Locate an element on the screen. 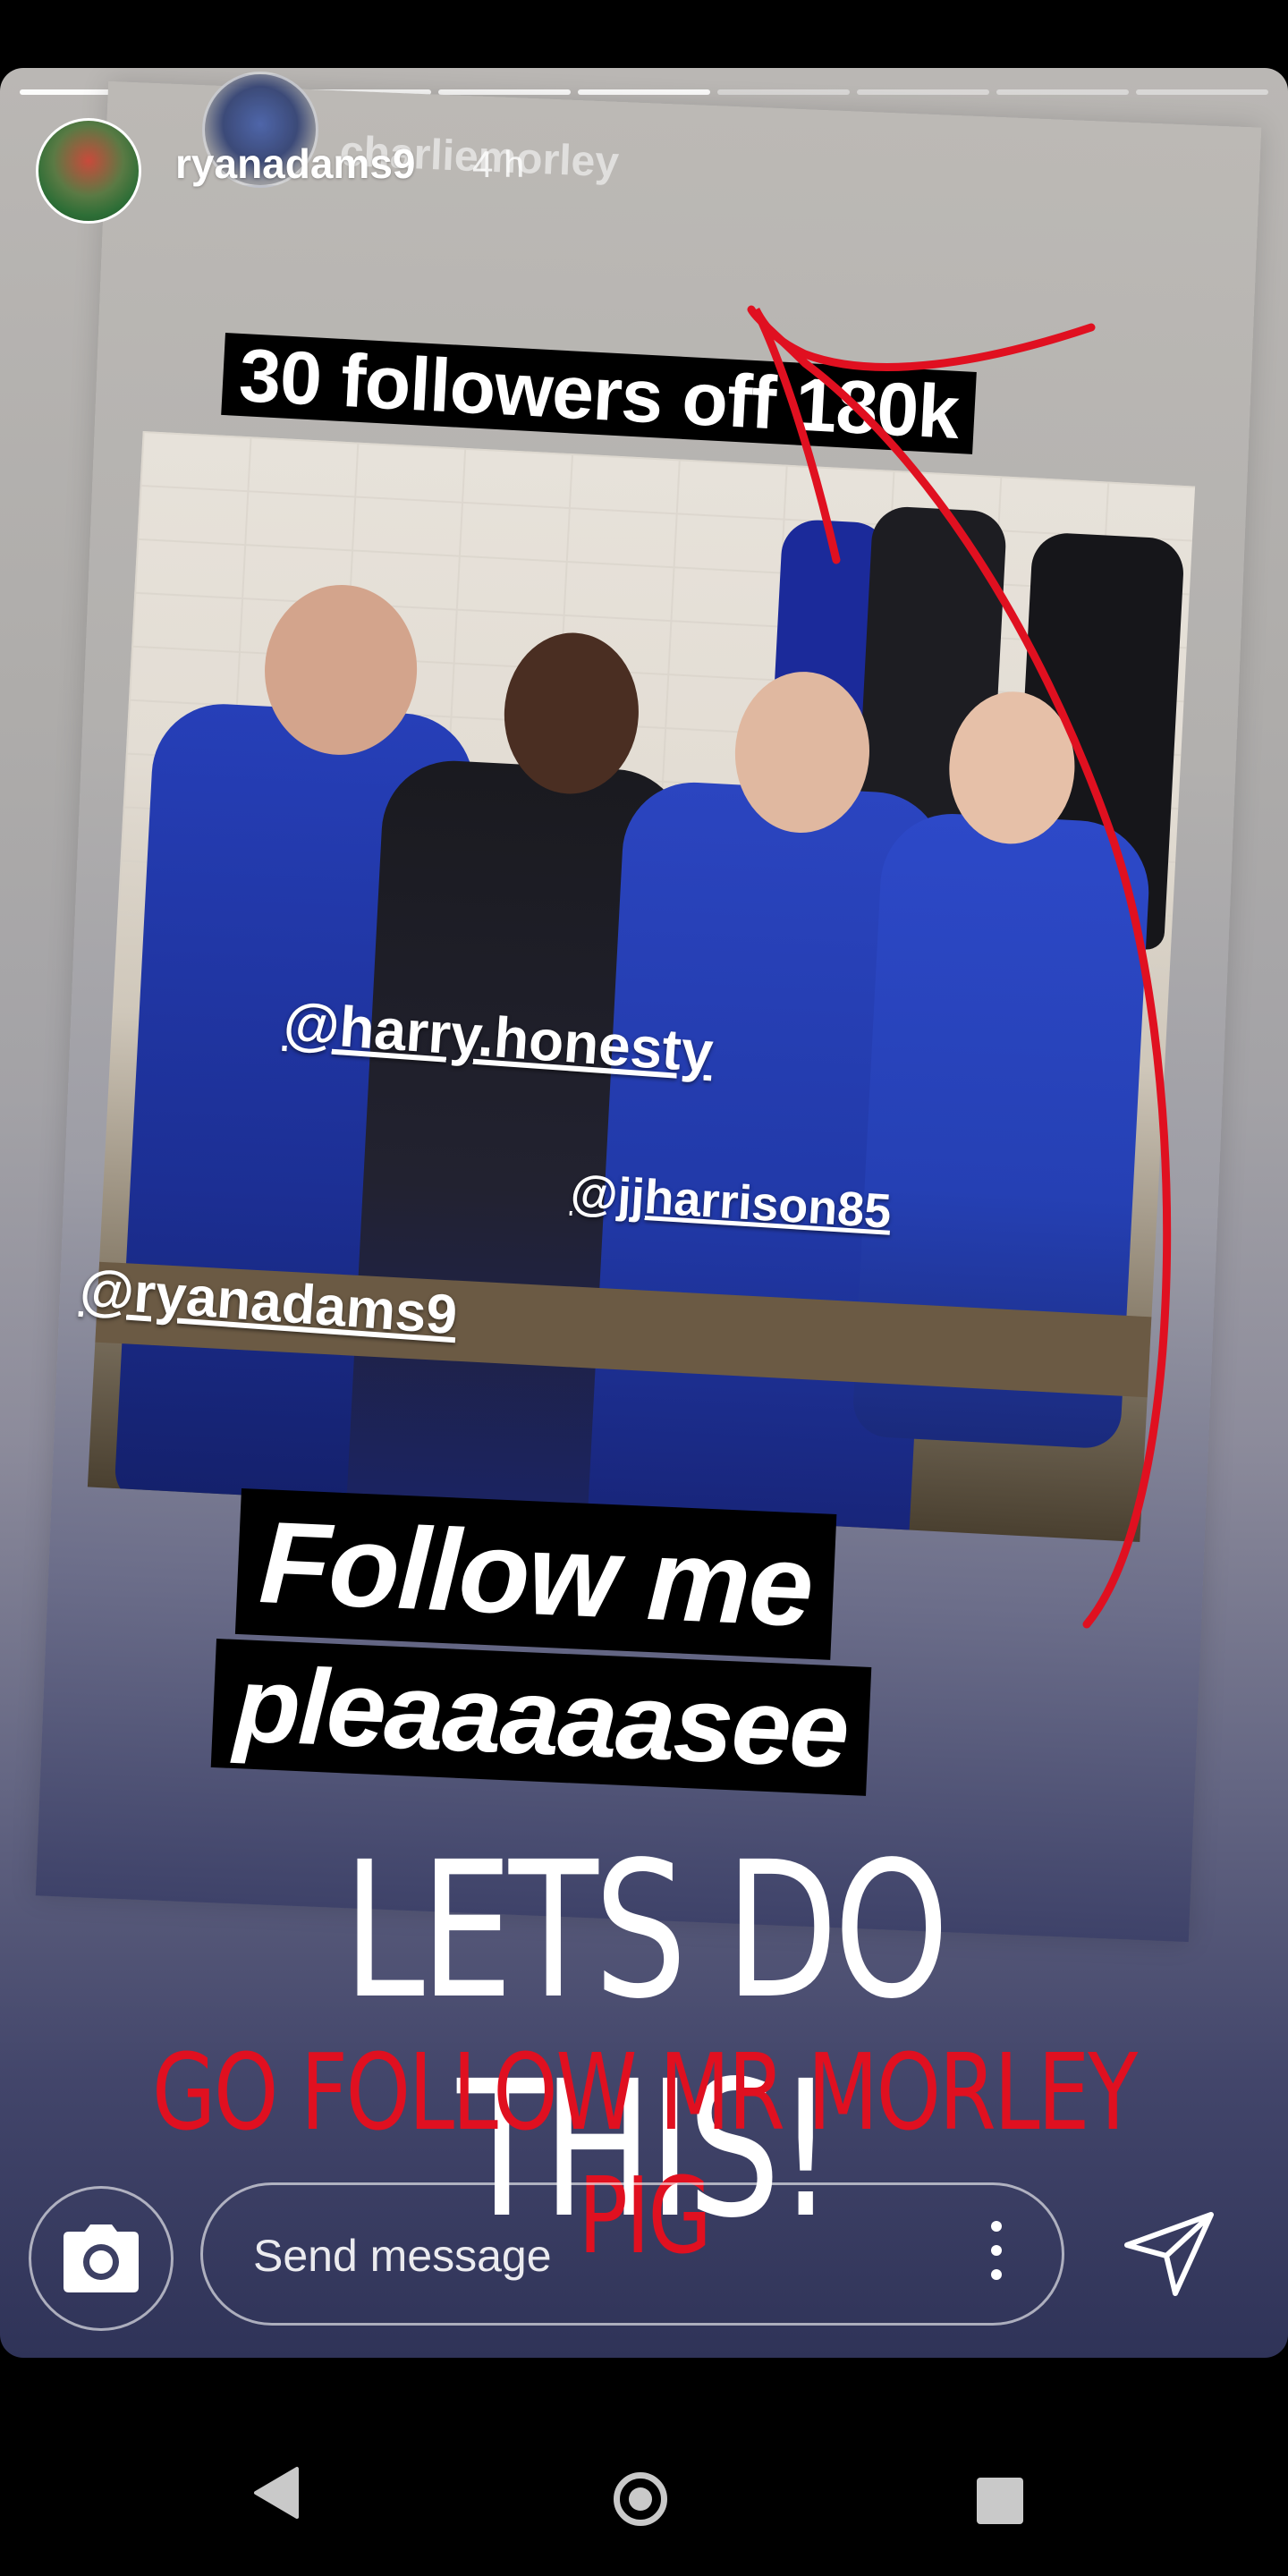  send-message-input: Send message is located at coordinates (632, 2254).